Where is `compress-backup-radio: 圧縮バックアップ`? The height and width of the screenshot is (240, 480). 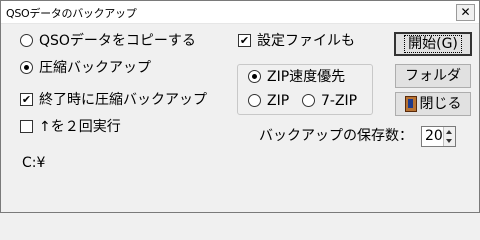 compress-backup-radio: 圧縮バックアップ is located at coordinates (85, 68).